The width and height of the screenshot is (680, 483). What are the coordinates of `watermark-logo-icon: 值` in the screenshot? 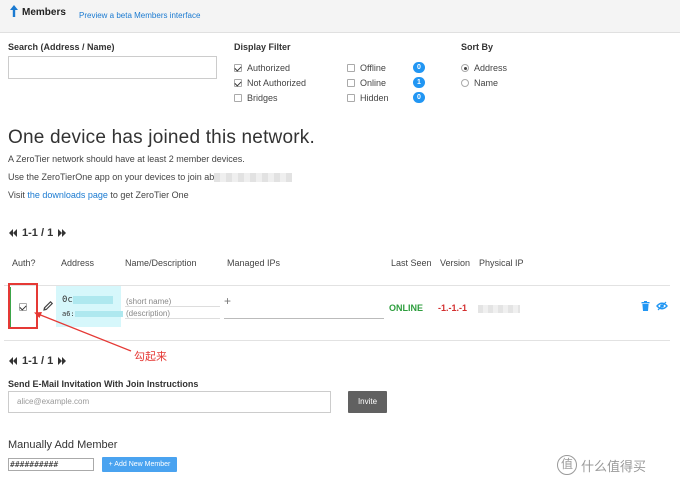 It's located at (567, 465).